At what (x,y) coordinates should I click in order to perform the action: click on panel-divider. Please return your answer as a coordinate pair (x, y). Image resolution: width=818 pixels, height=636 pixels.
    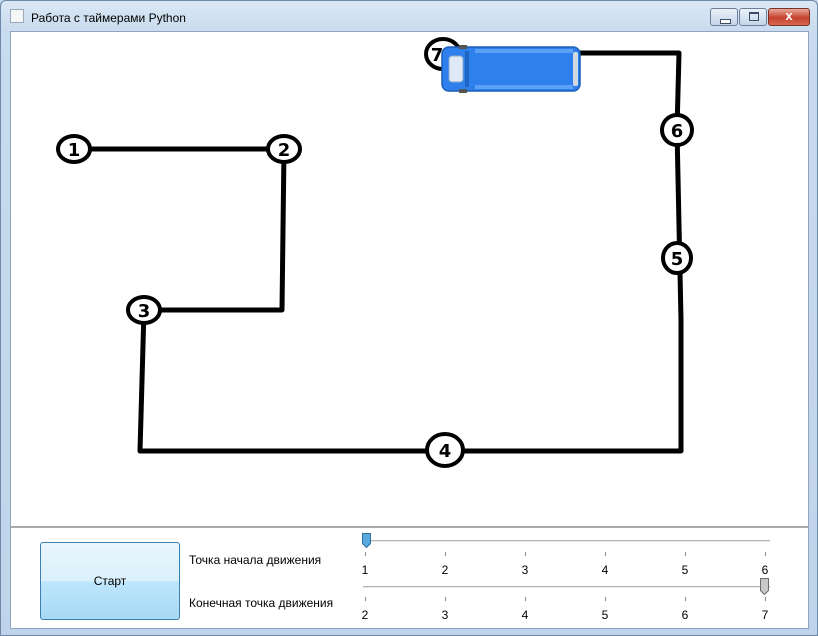
    Looking at the image, I should click on (409, 527).